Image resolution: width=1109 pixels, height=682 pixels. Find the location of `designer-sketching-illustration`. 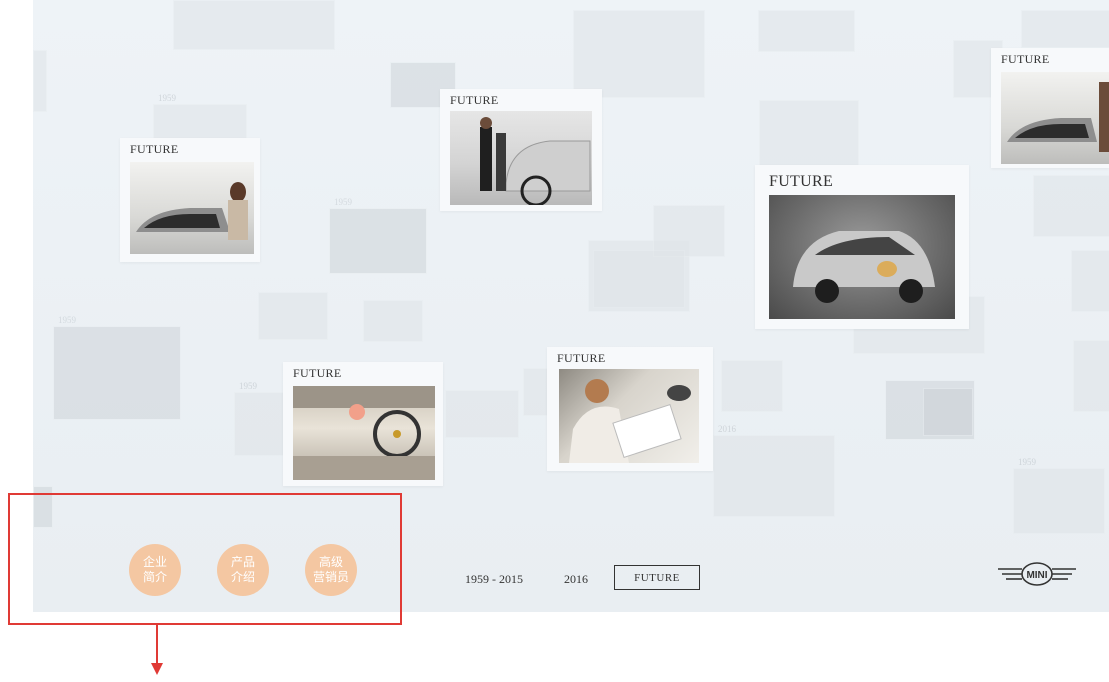

designer-sketching-illustration is located at coordinates (630, 421).